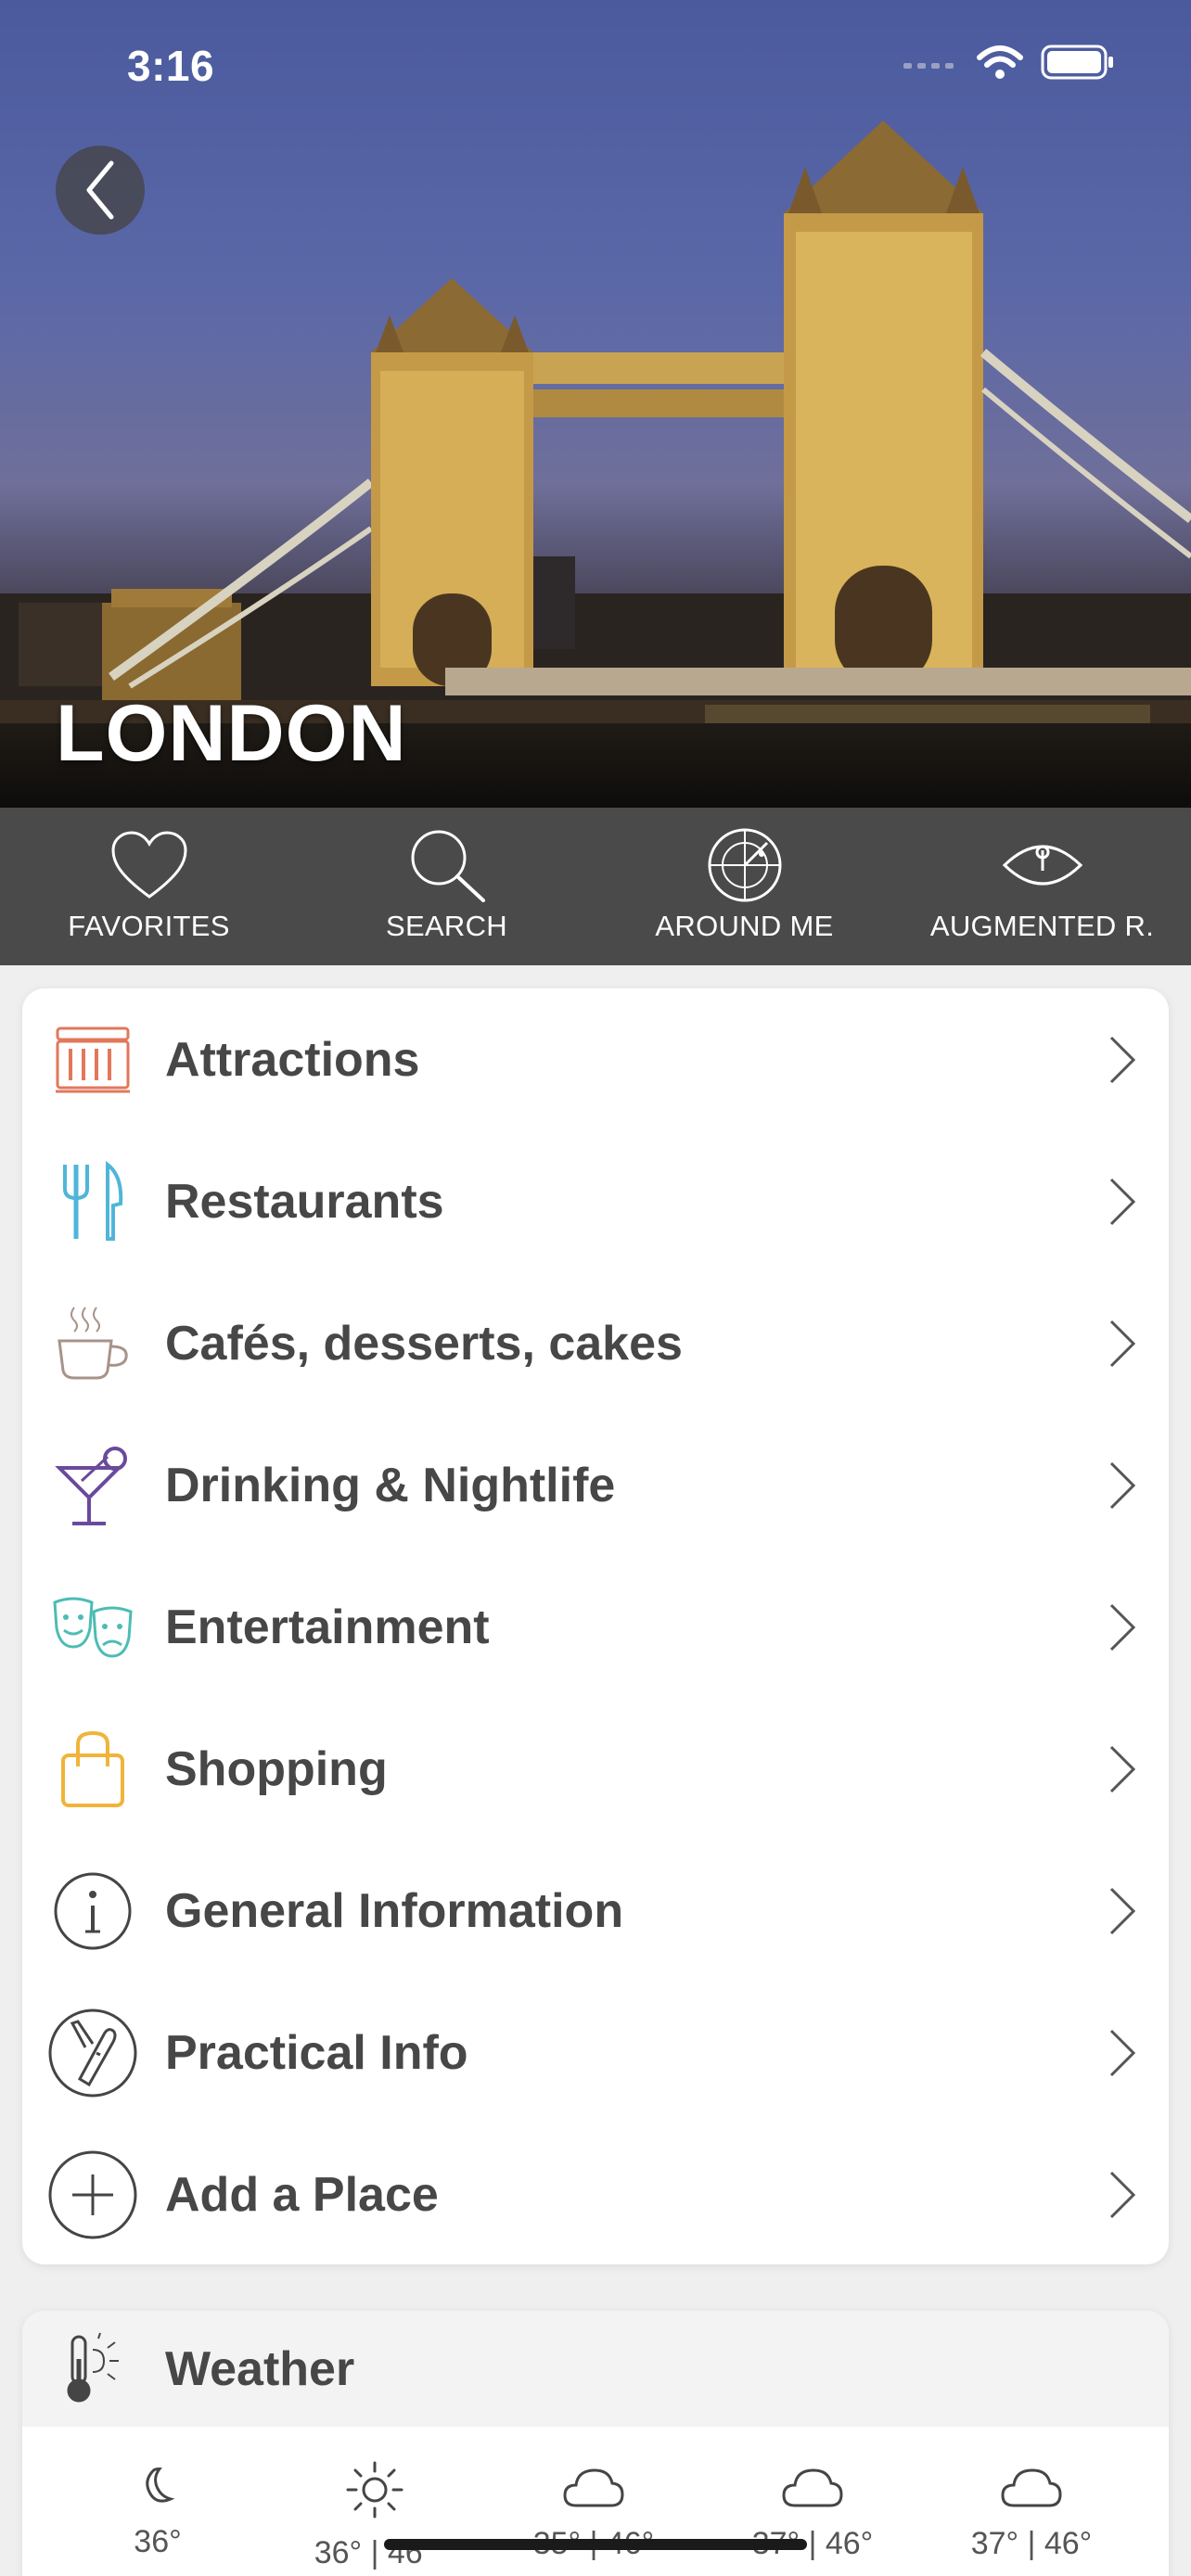 This screenshot has height=2576, width=1191. What do you see at coordinates (160, 2485) in the screenshot?
I see `moon-icon` at bounding box center [160, 2485].